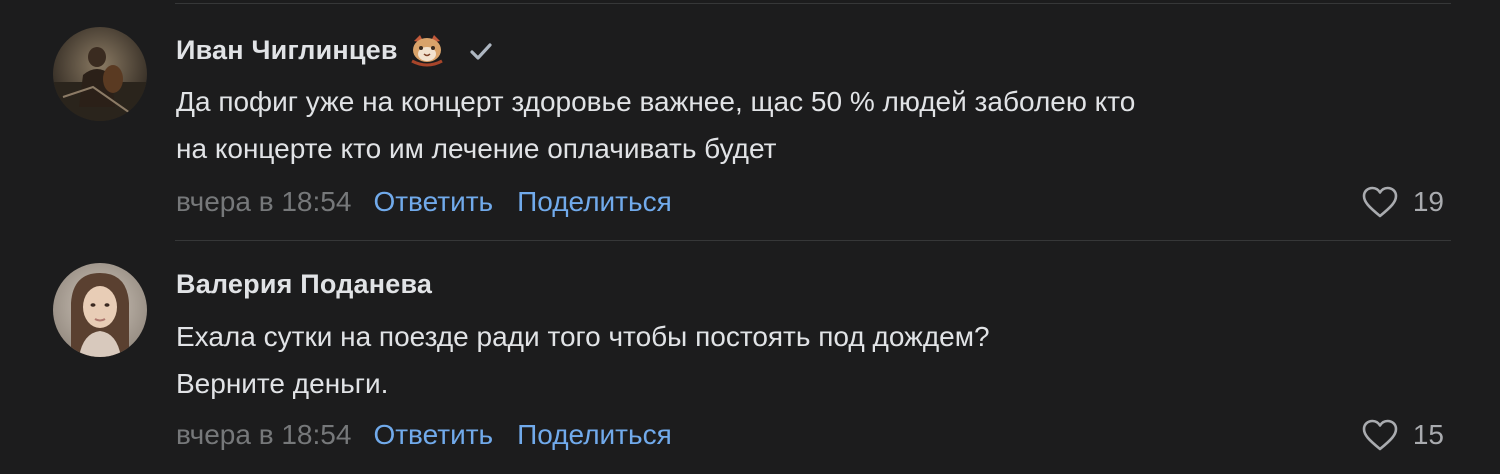 The width and height of the screenshot is (1500, 474). What do you see at coordinates (1428, 434) in the screenshot?
I see `like-count: 15` at bounding box center [1428, 434].